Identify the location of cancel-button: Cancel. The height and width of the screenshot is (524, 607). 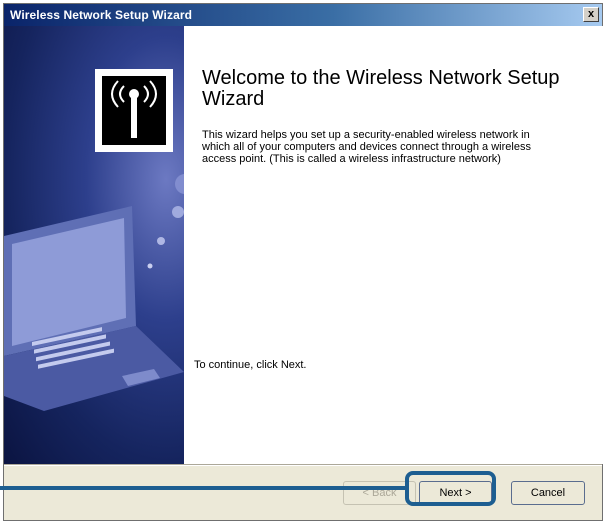
(548, 493).